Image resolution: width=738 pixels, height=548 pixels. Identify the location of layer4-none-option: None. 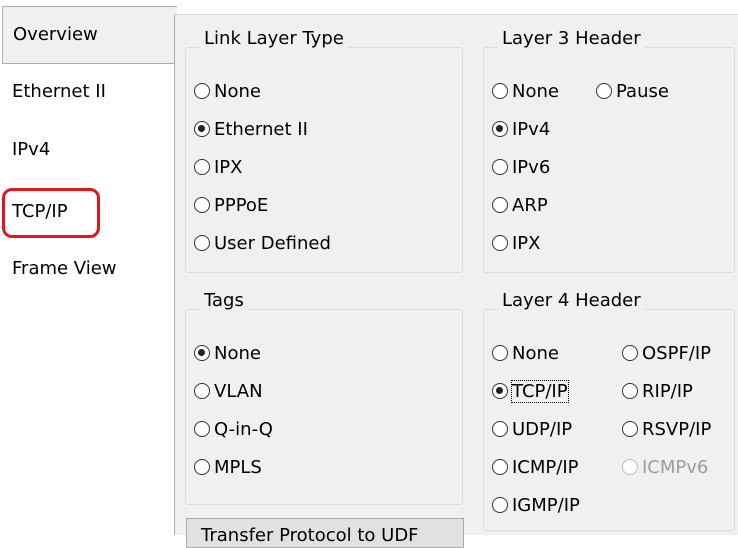
(525, 353).